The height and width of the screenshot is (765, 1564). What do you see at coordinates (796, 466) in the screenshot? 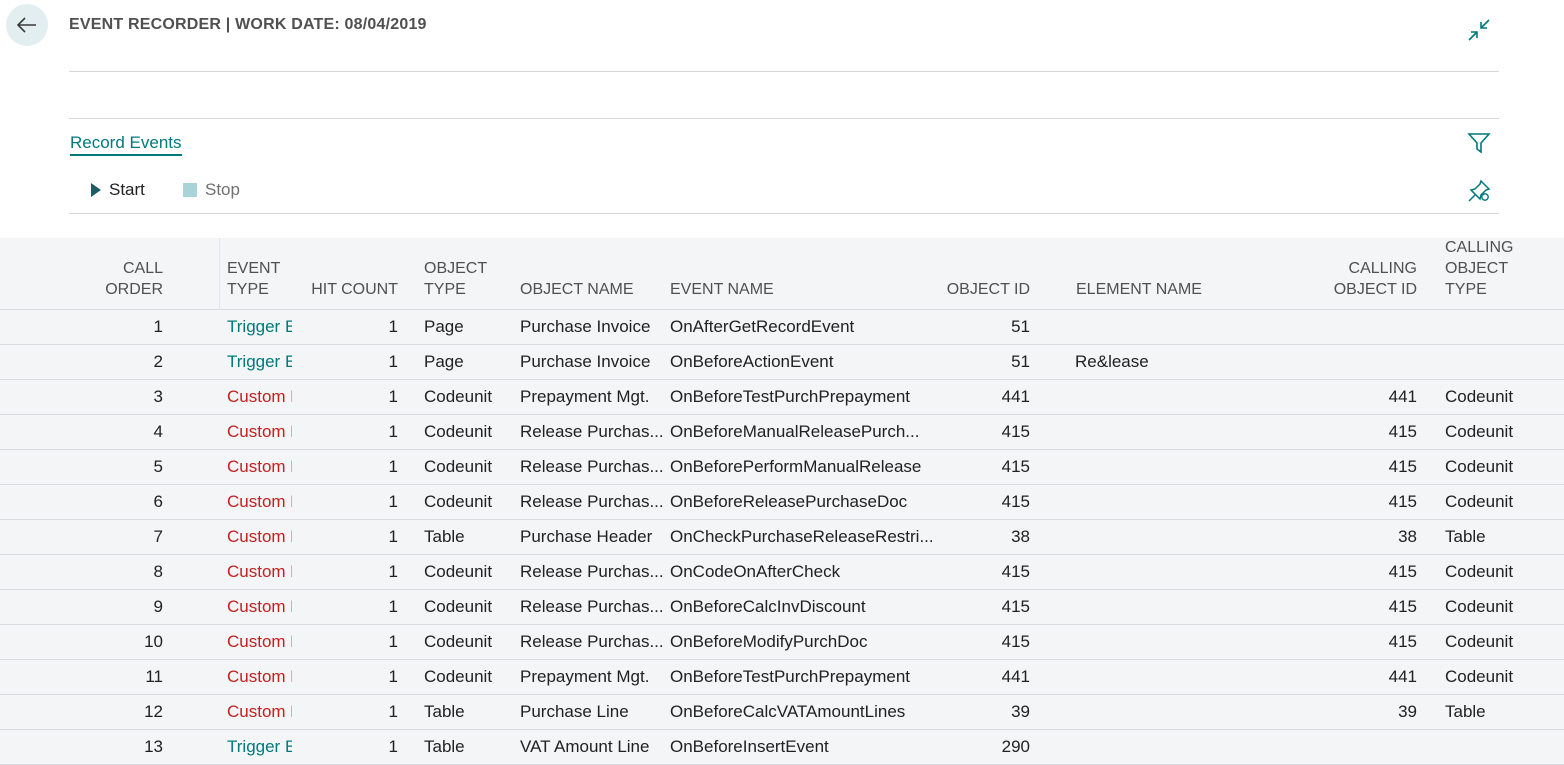
I see `event-name-cell: OnBeforePerformManualRelease` at bounding box center [796, 466].